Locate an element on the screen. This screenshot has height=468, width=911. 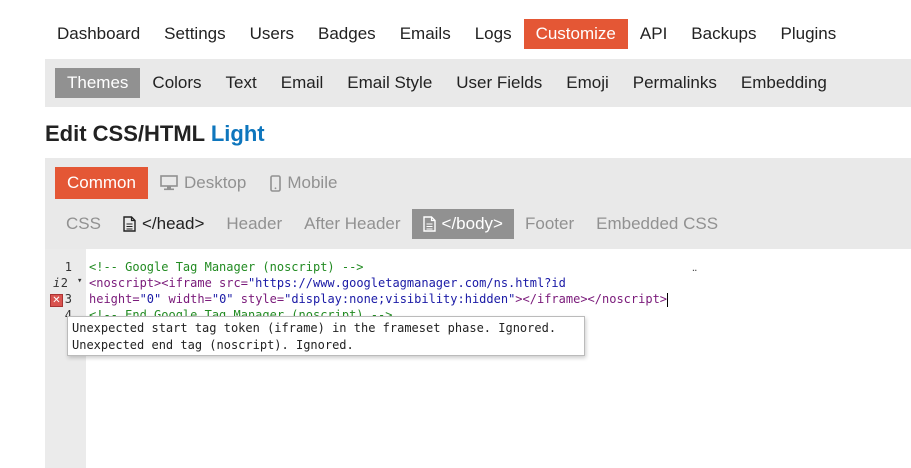
code-token: <iframe is located at coordinates (186, 283).